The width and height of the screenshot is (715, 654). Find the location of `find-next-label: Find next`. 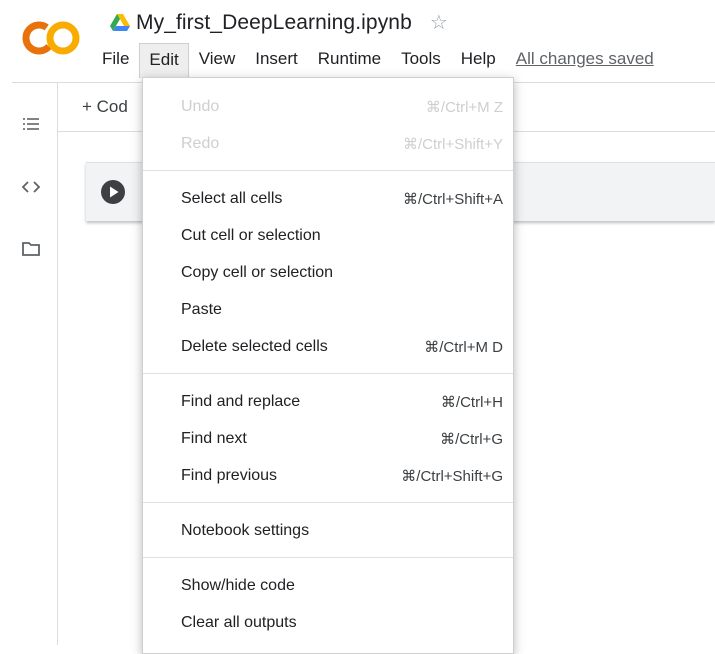

find-next-label: Find next is located at coordinates (214, 438).